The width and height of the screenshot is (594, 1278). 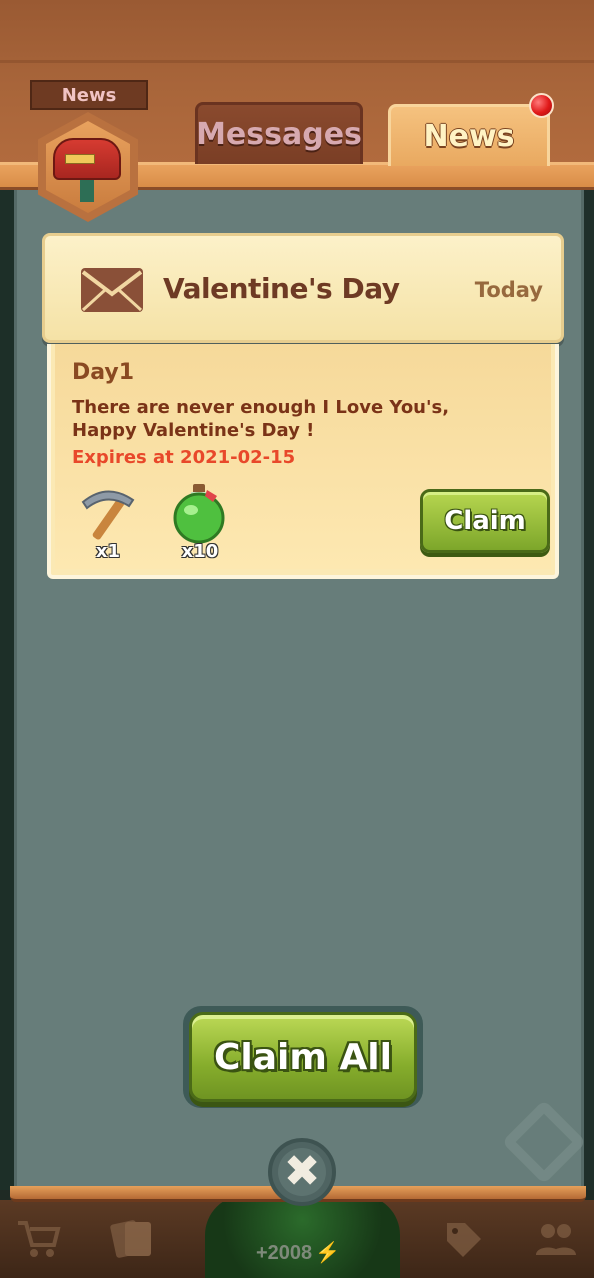 I want to click on news-title: Valentine's Day, so click(x=281, y=288).